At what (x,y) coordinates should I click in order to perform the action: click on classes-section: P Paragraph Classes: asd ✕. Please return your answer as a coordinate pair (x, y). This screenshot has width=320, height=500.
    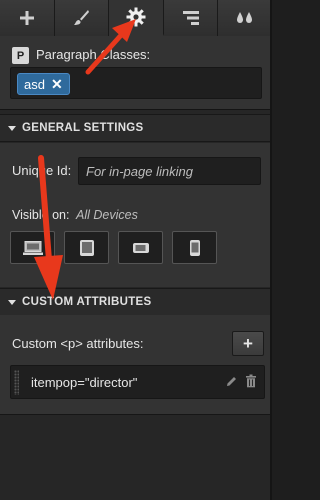
    Looking at the image, I should click on (136, 73).